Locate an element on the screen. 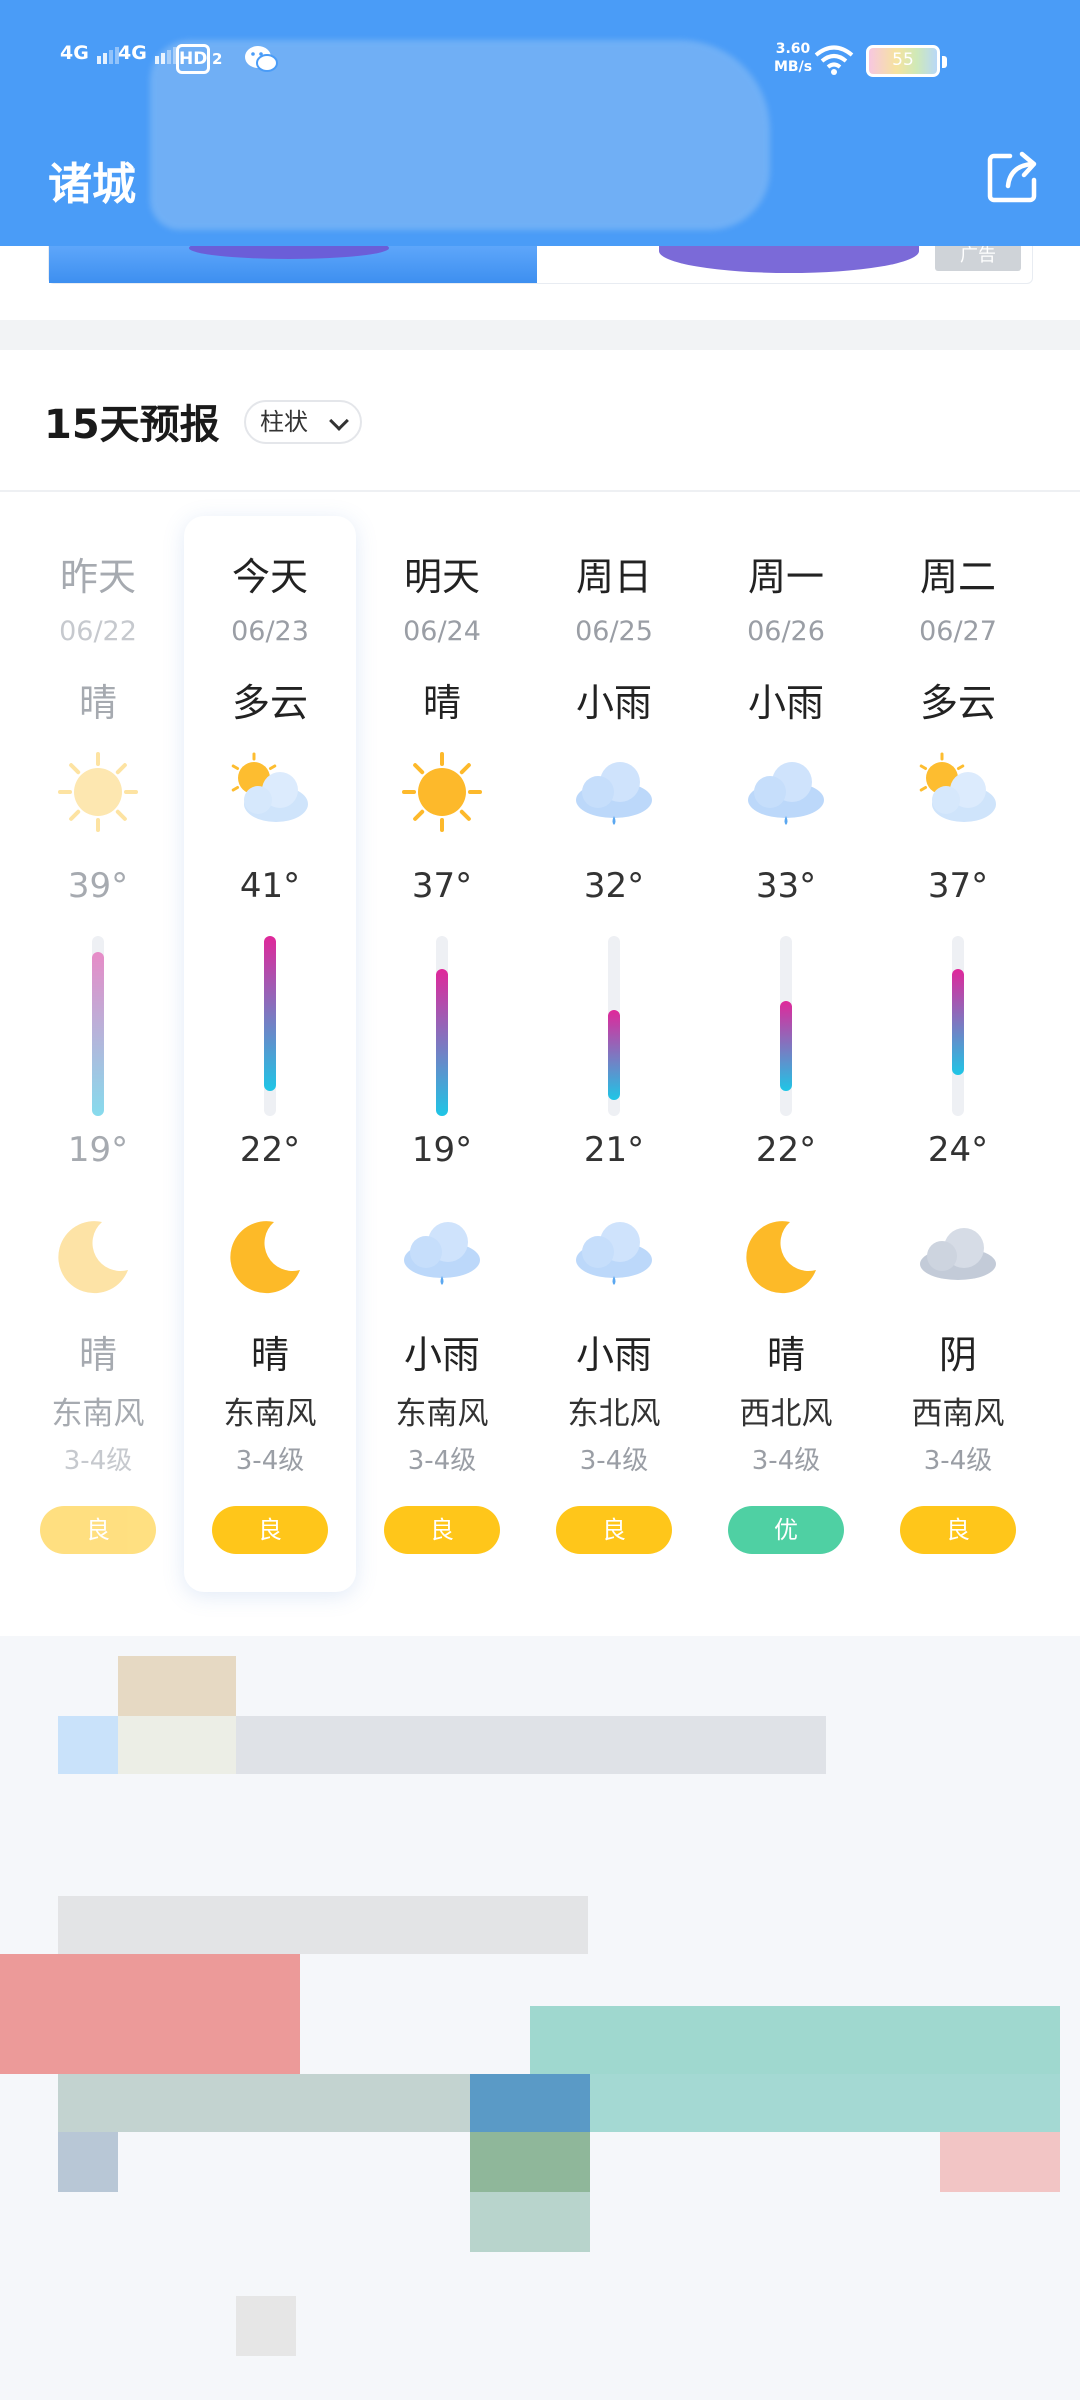  high-temp: 39° is located at coordinates (98, 886).